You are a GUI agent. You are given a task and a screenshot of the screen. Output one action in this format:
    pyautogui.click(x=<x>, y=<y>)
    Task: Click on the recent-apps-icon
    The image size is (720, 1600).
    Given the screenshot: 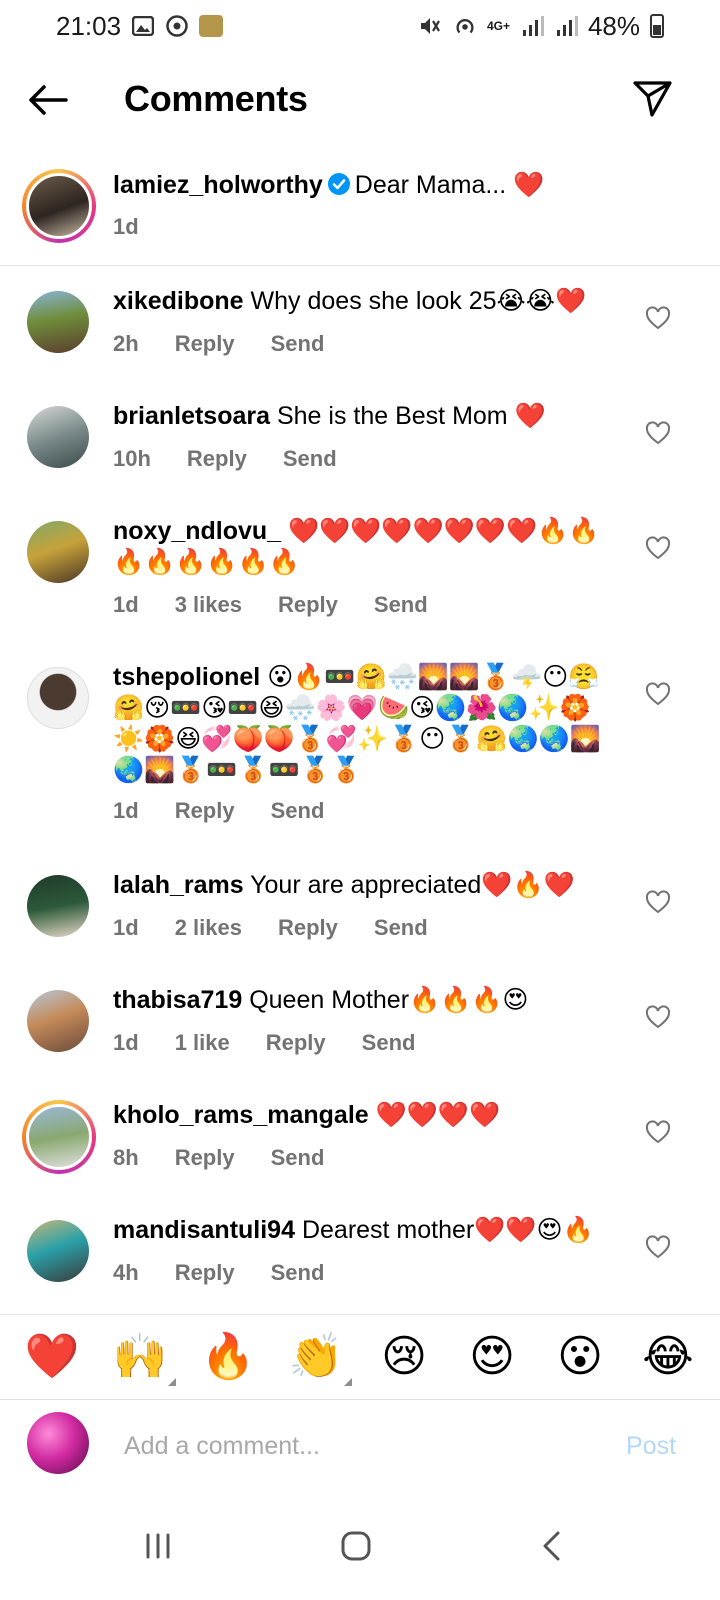 What is the action you would take?
    pyautogui.click(x=158, y=1546)
    